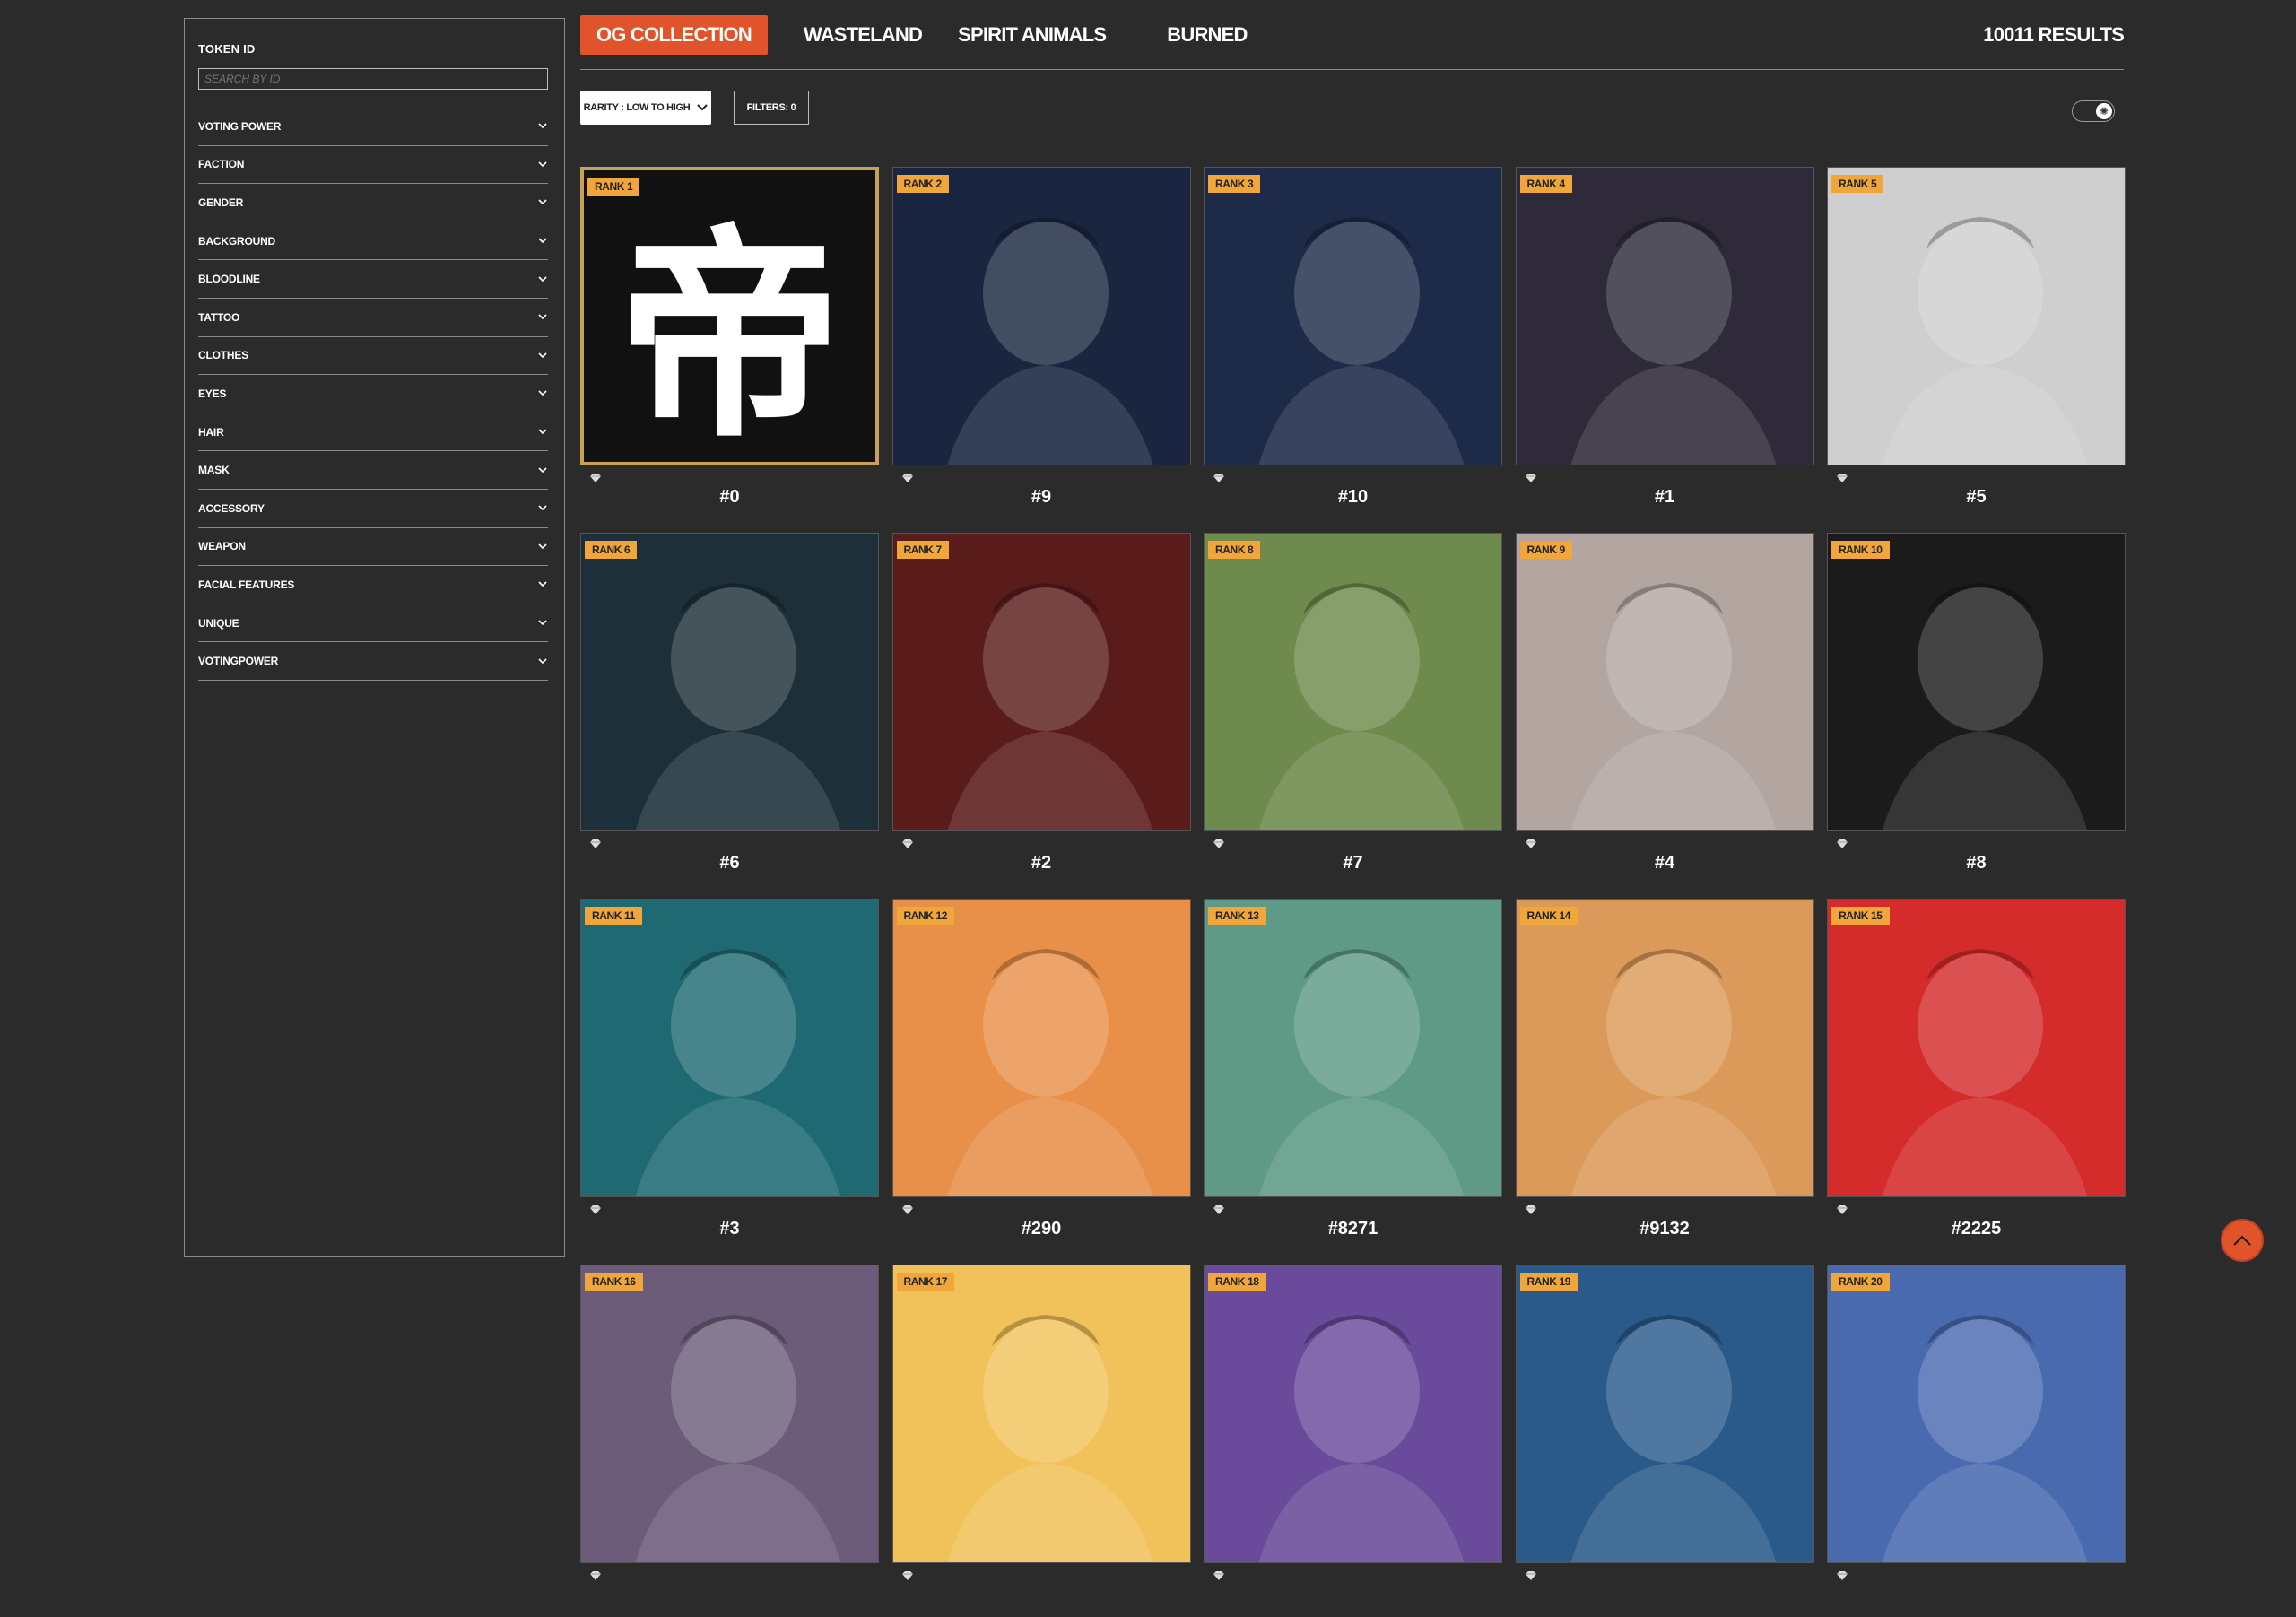 This screenshot has height=1617, width=2296. Describe the element at coordinates (1041, 682) in the screenshot. I see `nft-image: RANK 7` at that location.